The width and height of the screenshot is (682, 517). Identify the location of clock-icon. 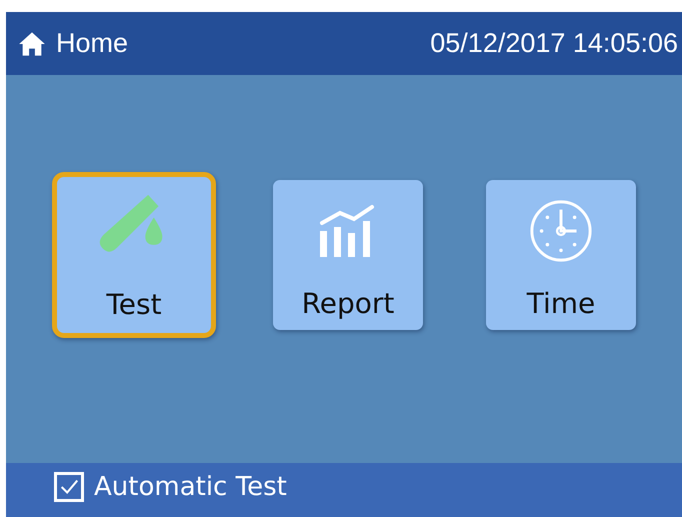
(561, 231).